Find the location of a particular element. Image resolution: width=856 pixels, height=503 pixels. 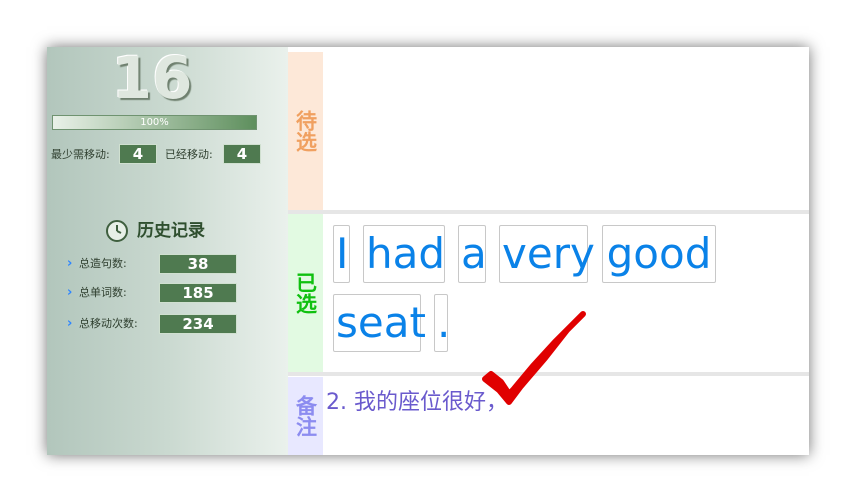

min-moves-value: 4 is located at coordinates (138, 154).